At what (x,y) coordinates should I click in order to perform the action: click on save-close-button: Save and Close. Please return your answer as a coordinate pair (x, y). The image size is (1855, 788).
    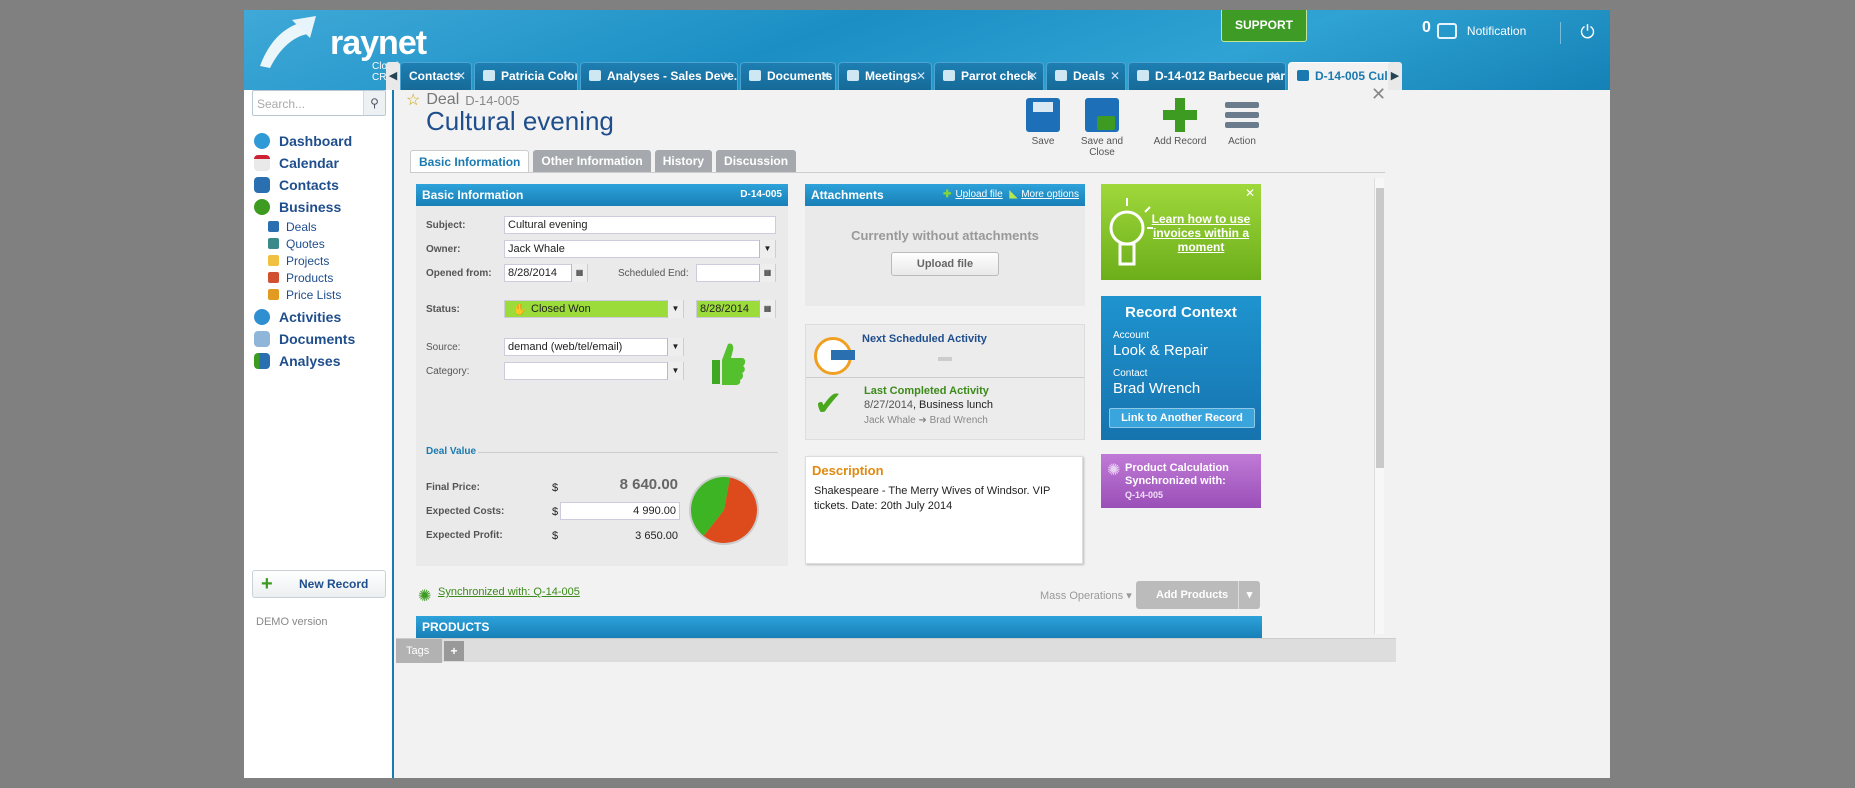
    Looking at the image, I should click on (1102, 128).